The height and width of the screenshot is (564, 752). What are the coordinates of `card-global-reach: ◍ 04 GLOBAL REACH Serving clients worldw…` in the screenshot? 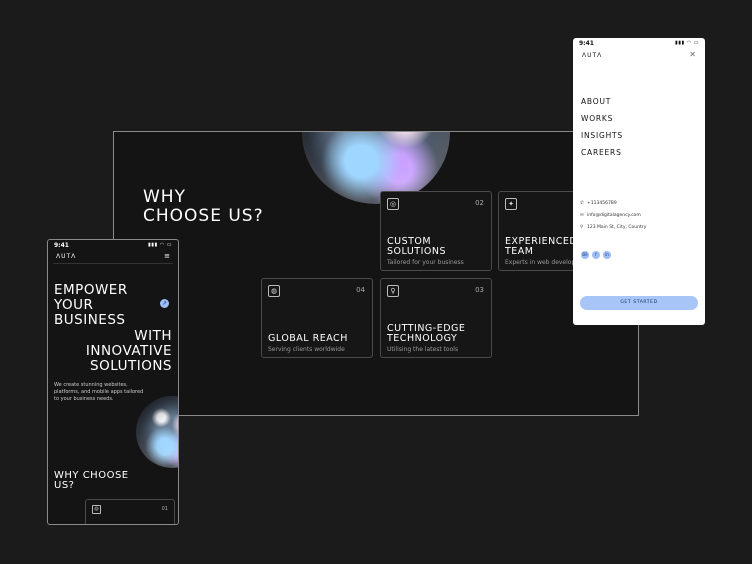 It's located at (317, 318).